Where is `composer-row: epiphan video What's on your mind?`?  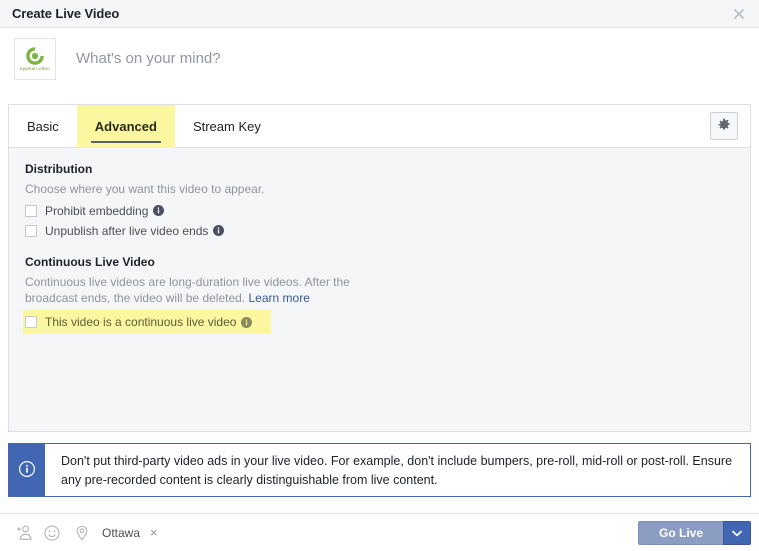 composer-row: epiphan video What's on your mind? is located at coordinates (379, 58).